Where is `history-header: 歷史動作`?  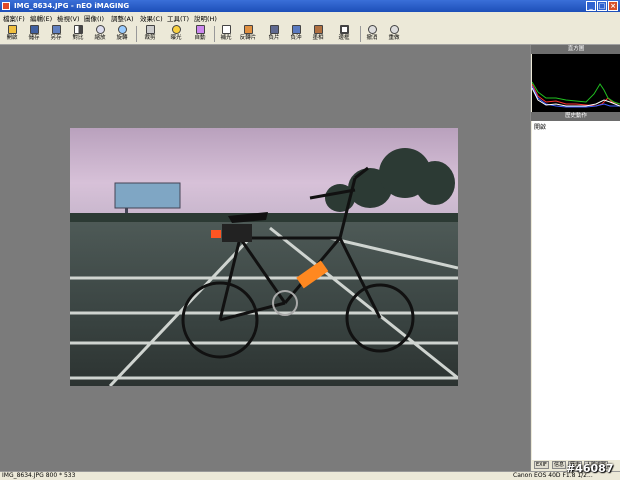
history-header: 歷史動作 is located at coordinates (575, 116).